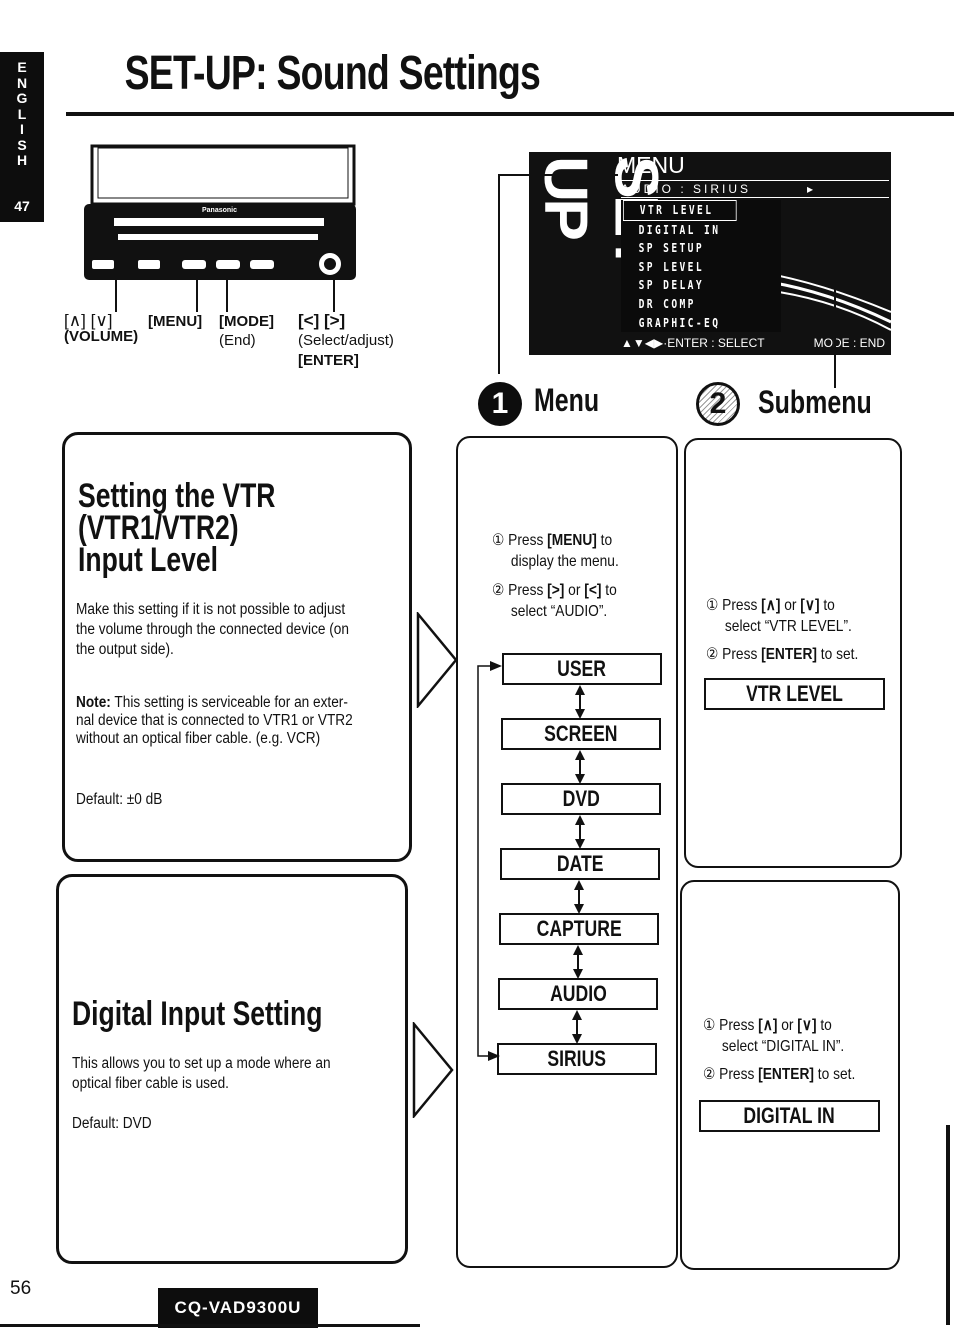 Image resolution: width=954 pixels, height=1329 pixels. What do you see at coordinates (103, 264) in the screenshot?
I see `volume-down-button` at bounding box center [103, 264].